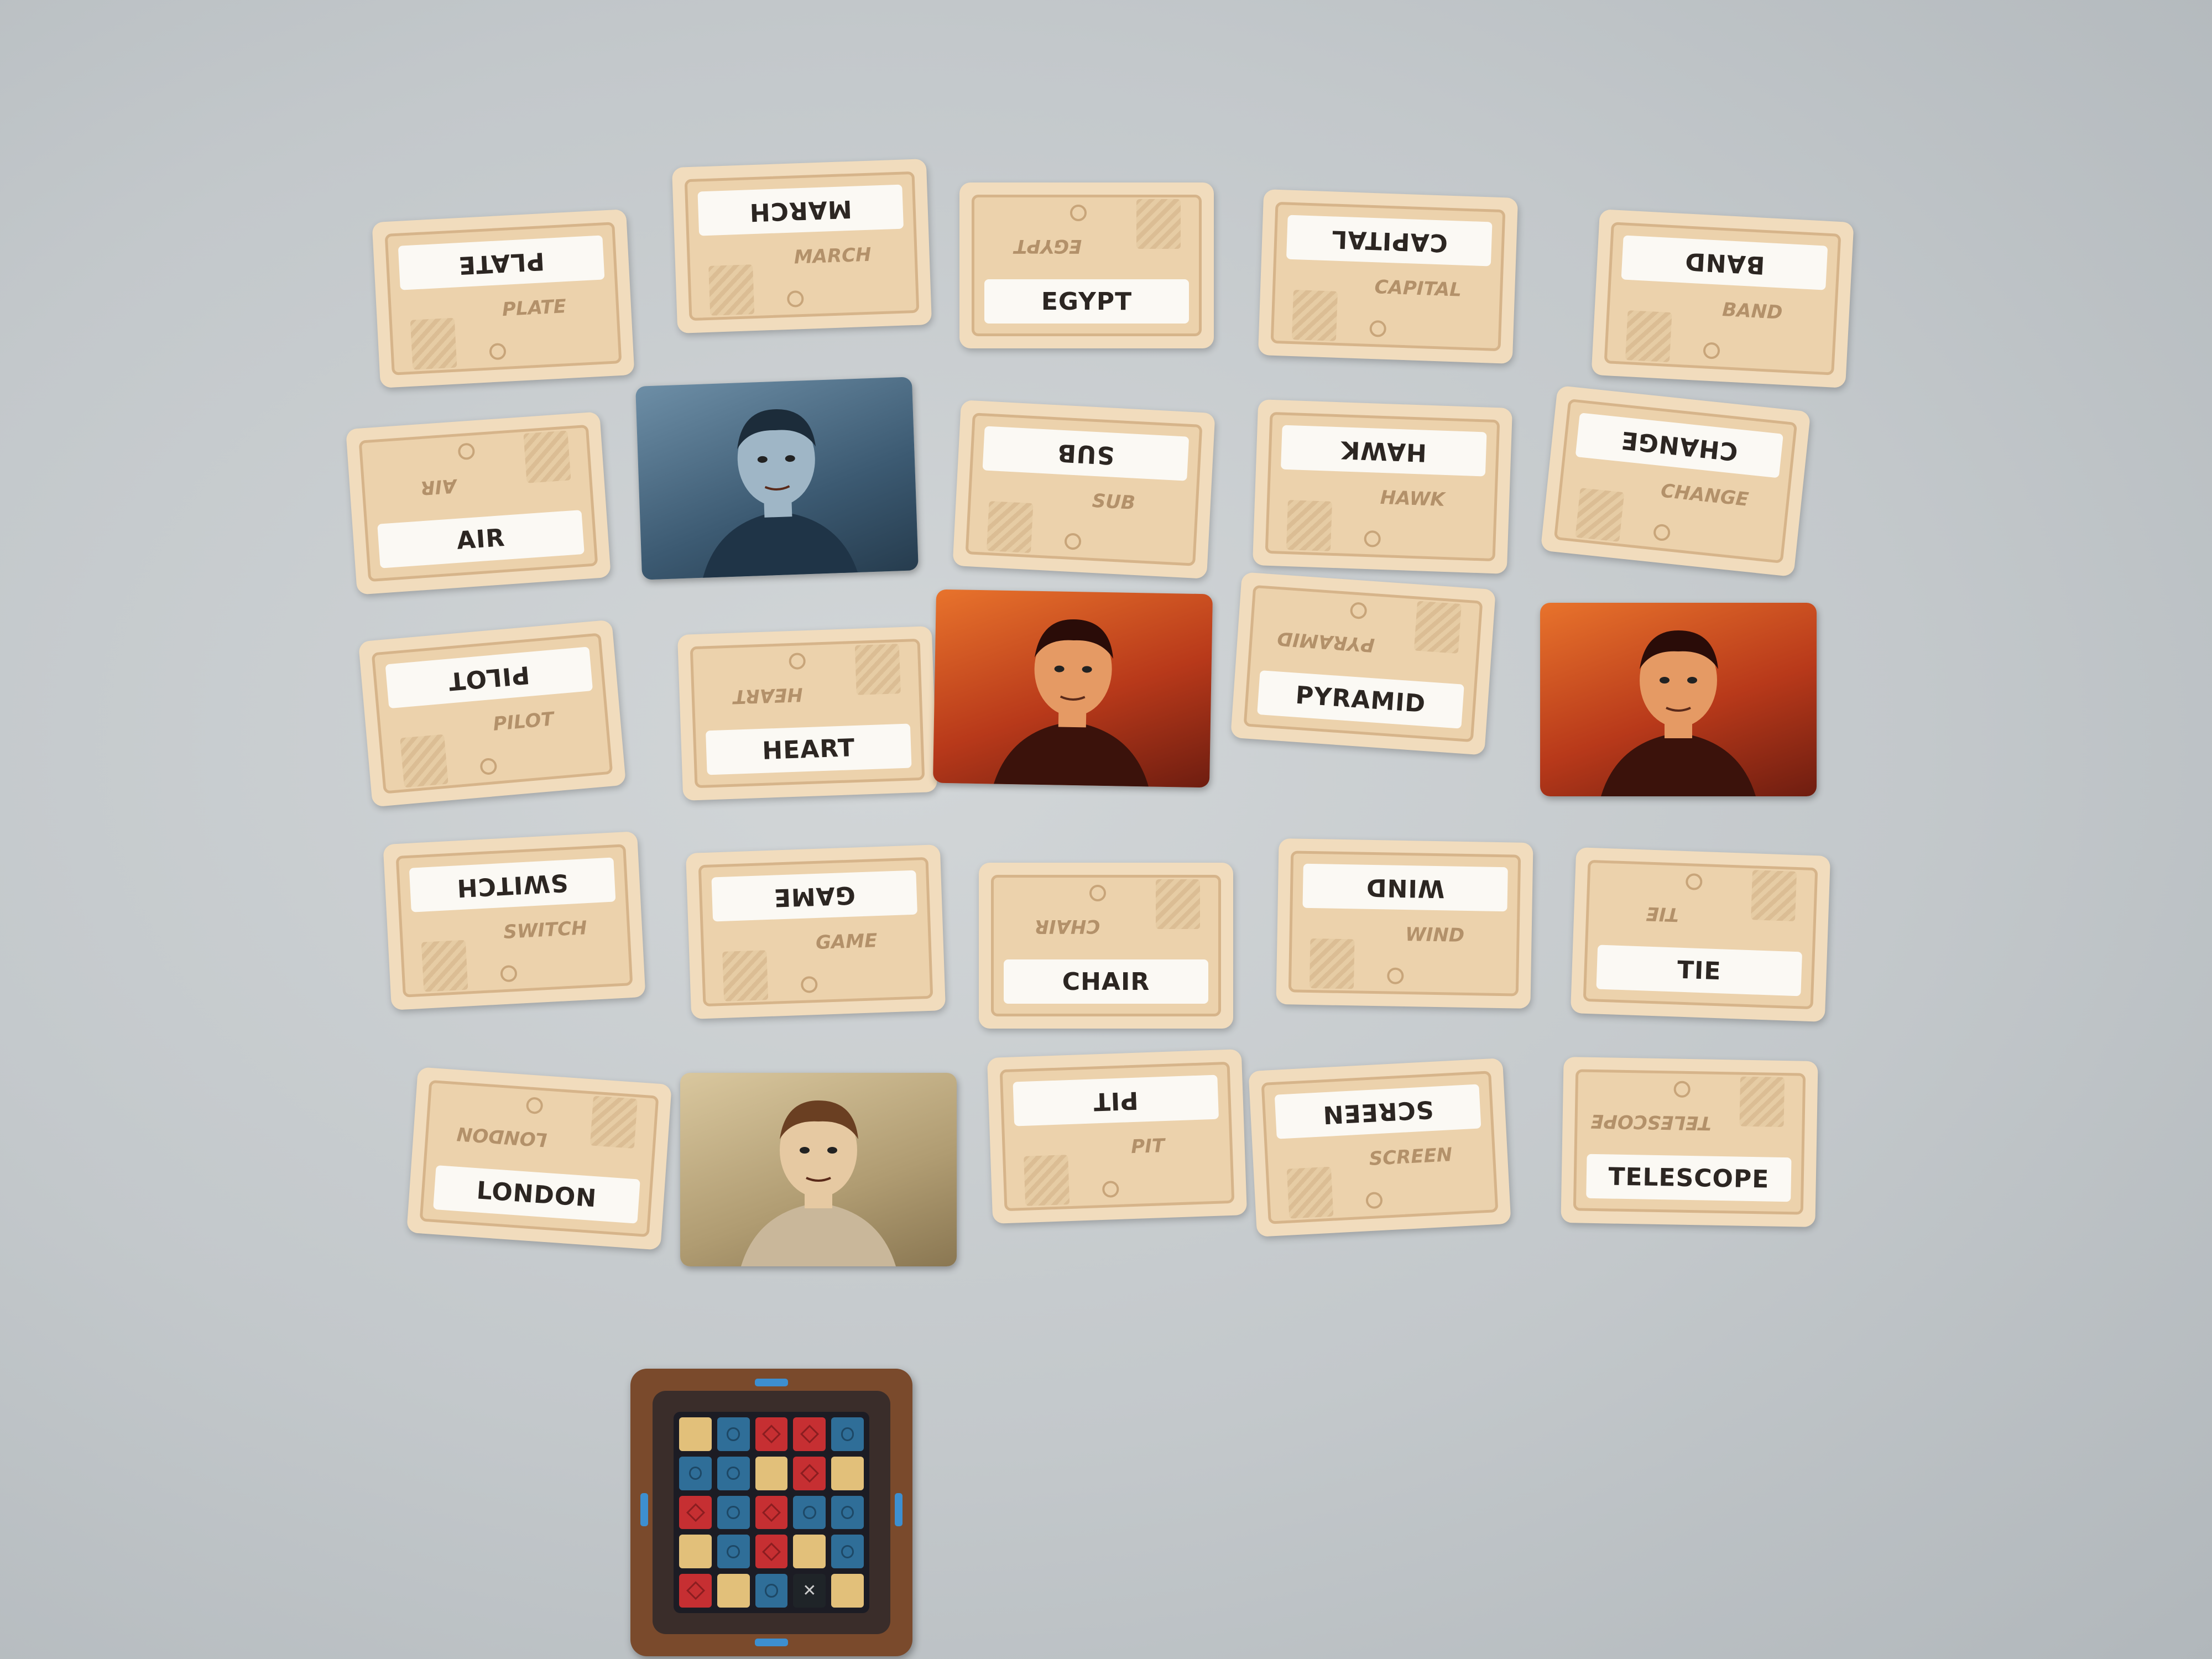  What do you see at coordinates (644, 1510) in the screenshot?
I see `key-card-light-left` at bounding box center [644, 1510].